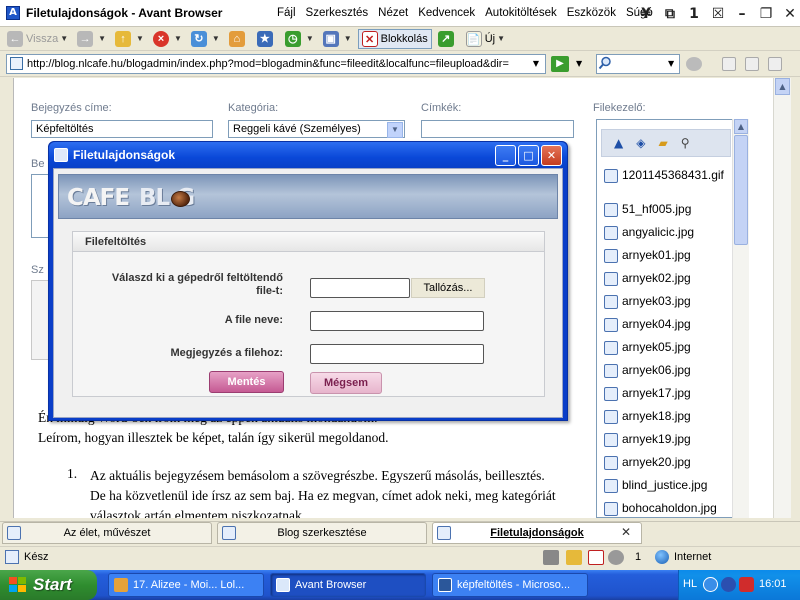 This screenshot has width=800, height=600. Describe the element at coordinates (694, 64) in the screenshot. I see `search-engine-icon` at that location.